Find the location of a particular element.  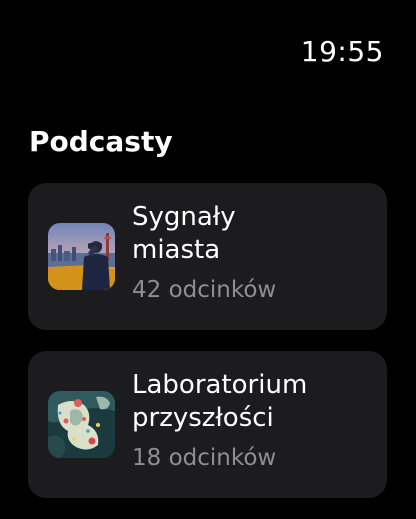

status-time: 19:55 is located at coordinates (342, 51).